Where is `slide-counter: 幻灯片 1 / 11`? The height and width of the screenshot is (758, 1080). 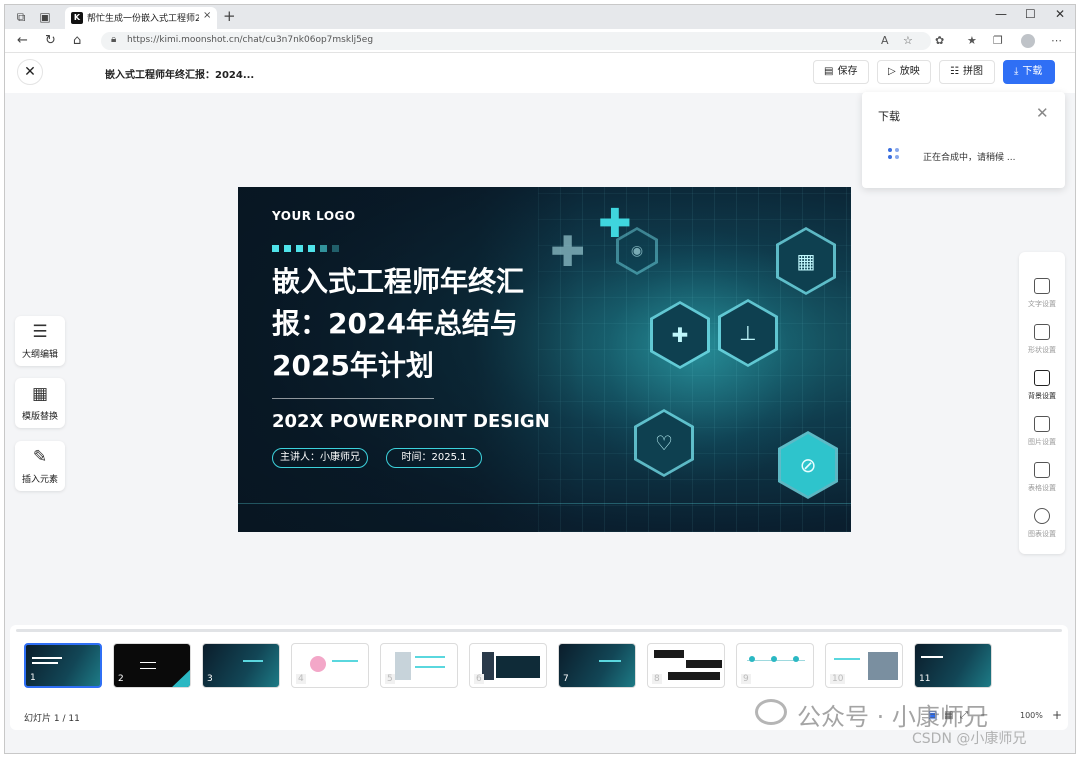
slide-counter: 幻灯片 1 / 11 is located at coordinates (52, 719).